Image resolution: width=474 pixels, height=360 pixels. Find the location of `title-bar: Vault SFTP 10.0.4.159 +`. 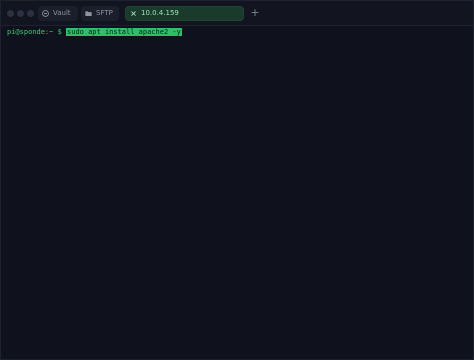

title-bar: Vault SFTP 10.0.4.159 + is located at coordinates (237, 13).